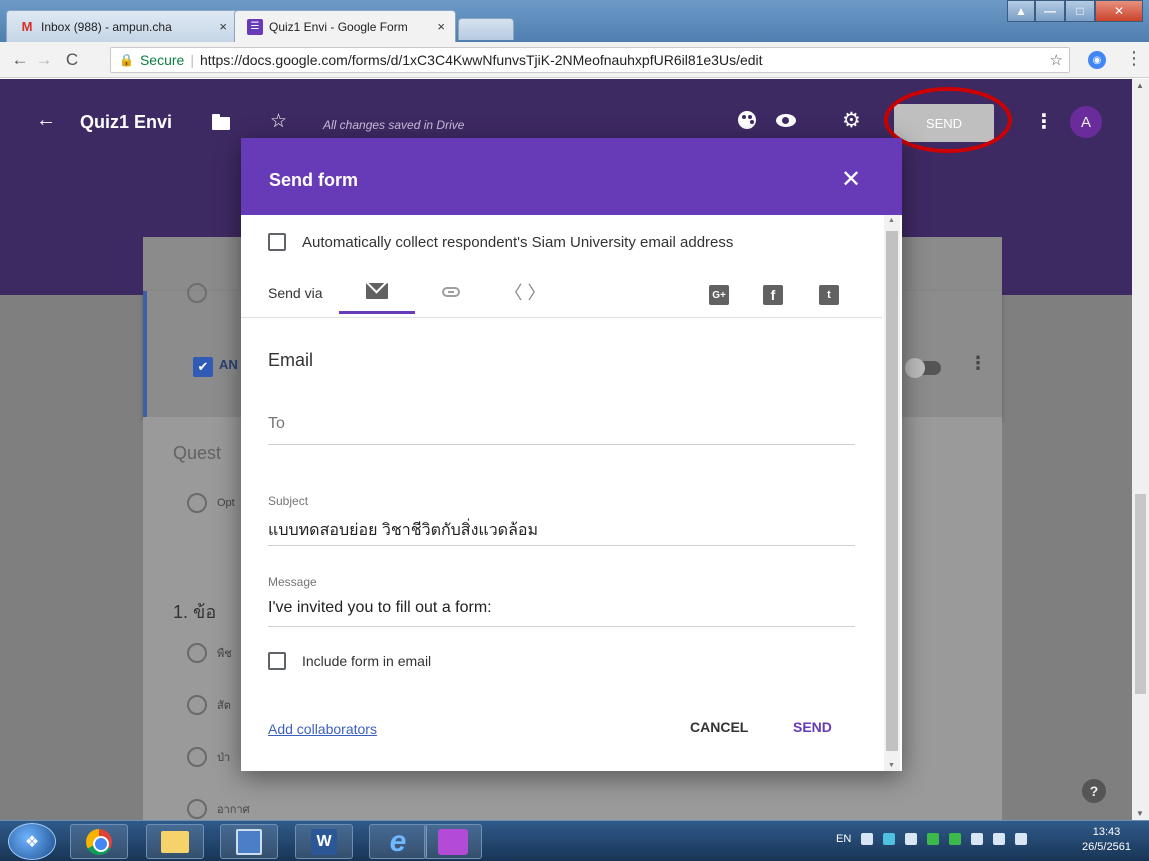  What do you see at coordinates (999, 839) in the screenshot?
I see `flag-icon` at bounding box center [999, 839].